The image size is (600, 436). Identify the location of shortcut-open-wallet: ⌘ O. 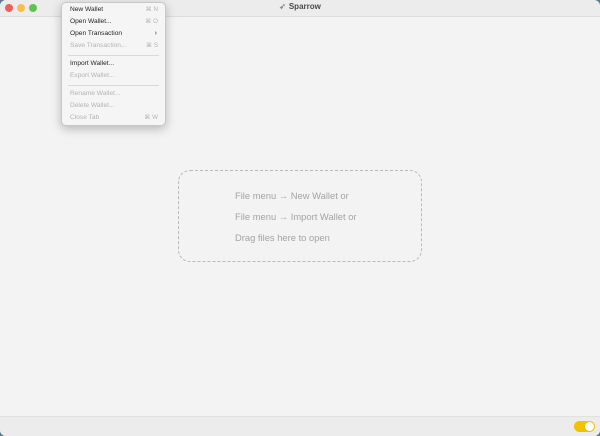
(151, 21).